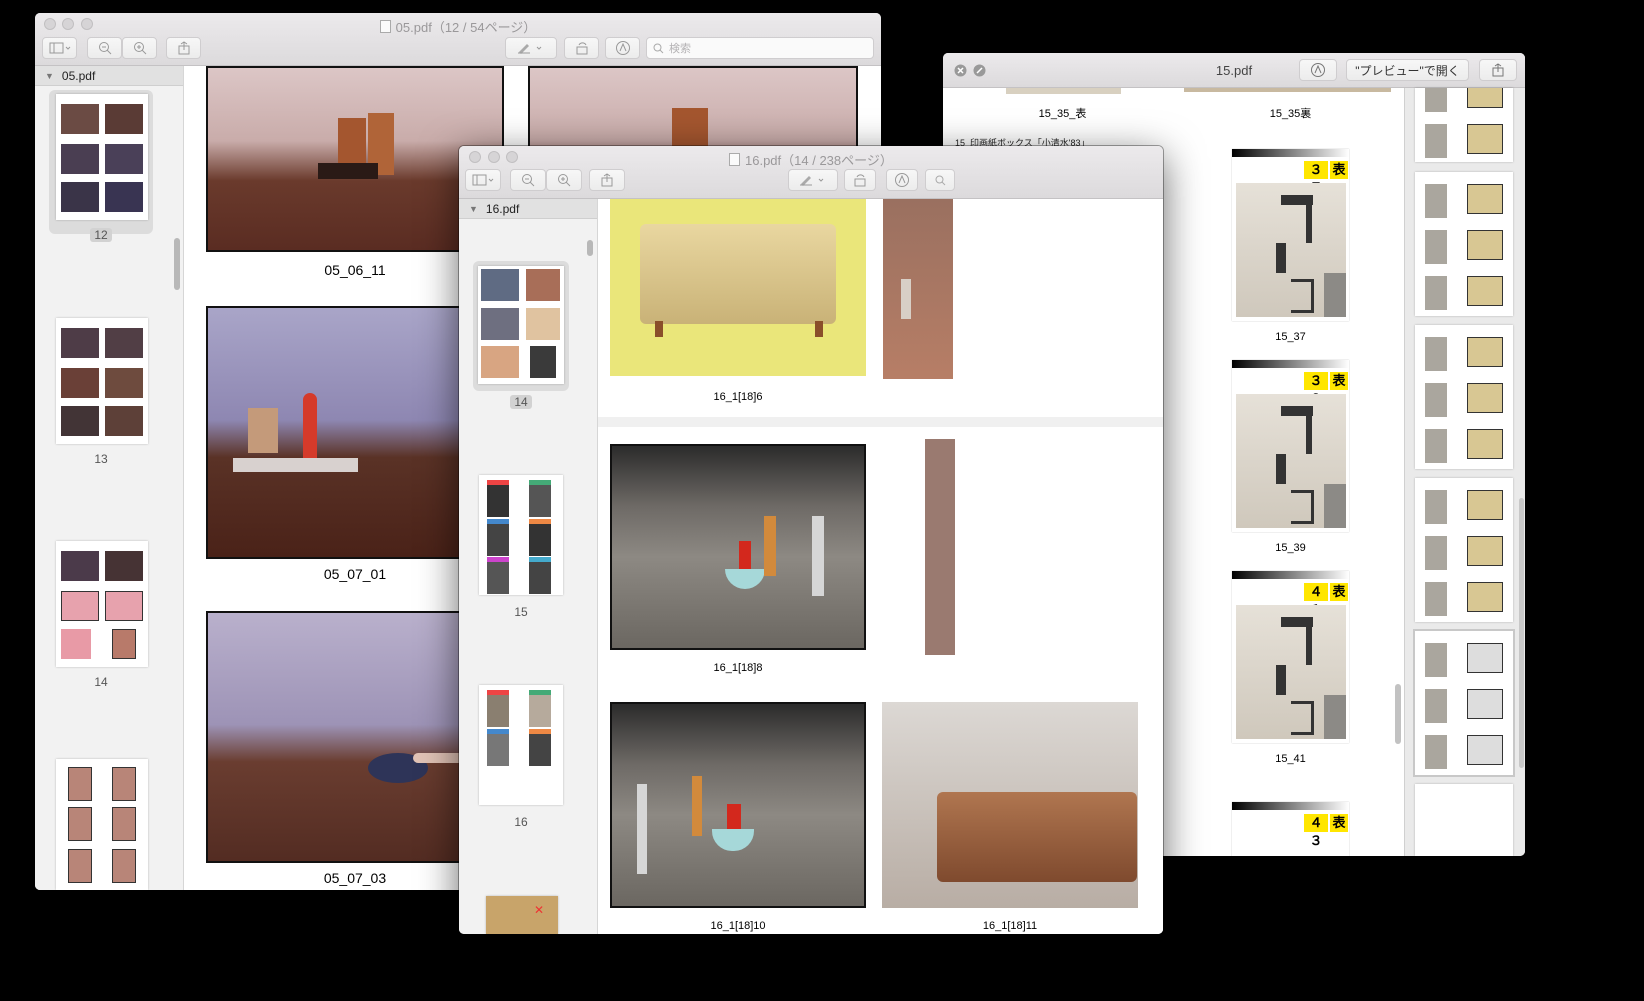 This screenshot has width=1644, height=1001. Describe the element at coordinates (494, 157) in the screenshot. I see `minimize-button` at that location.